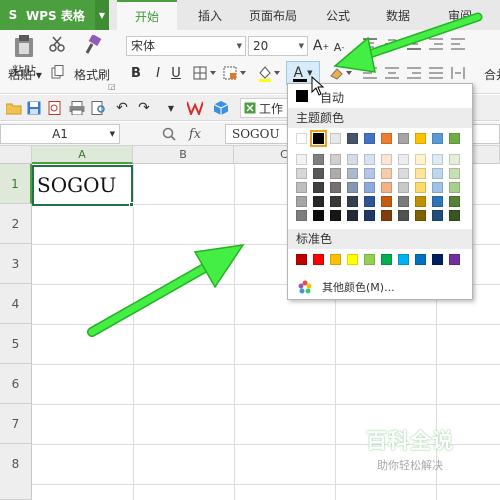 This screenshot has height=500, width=500. Describe the element at coordinates (166, 290) in the screenshot. I see `arrow-to-cell-icon` at that location.